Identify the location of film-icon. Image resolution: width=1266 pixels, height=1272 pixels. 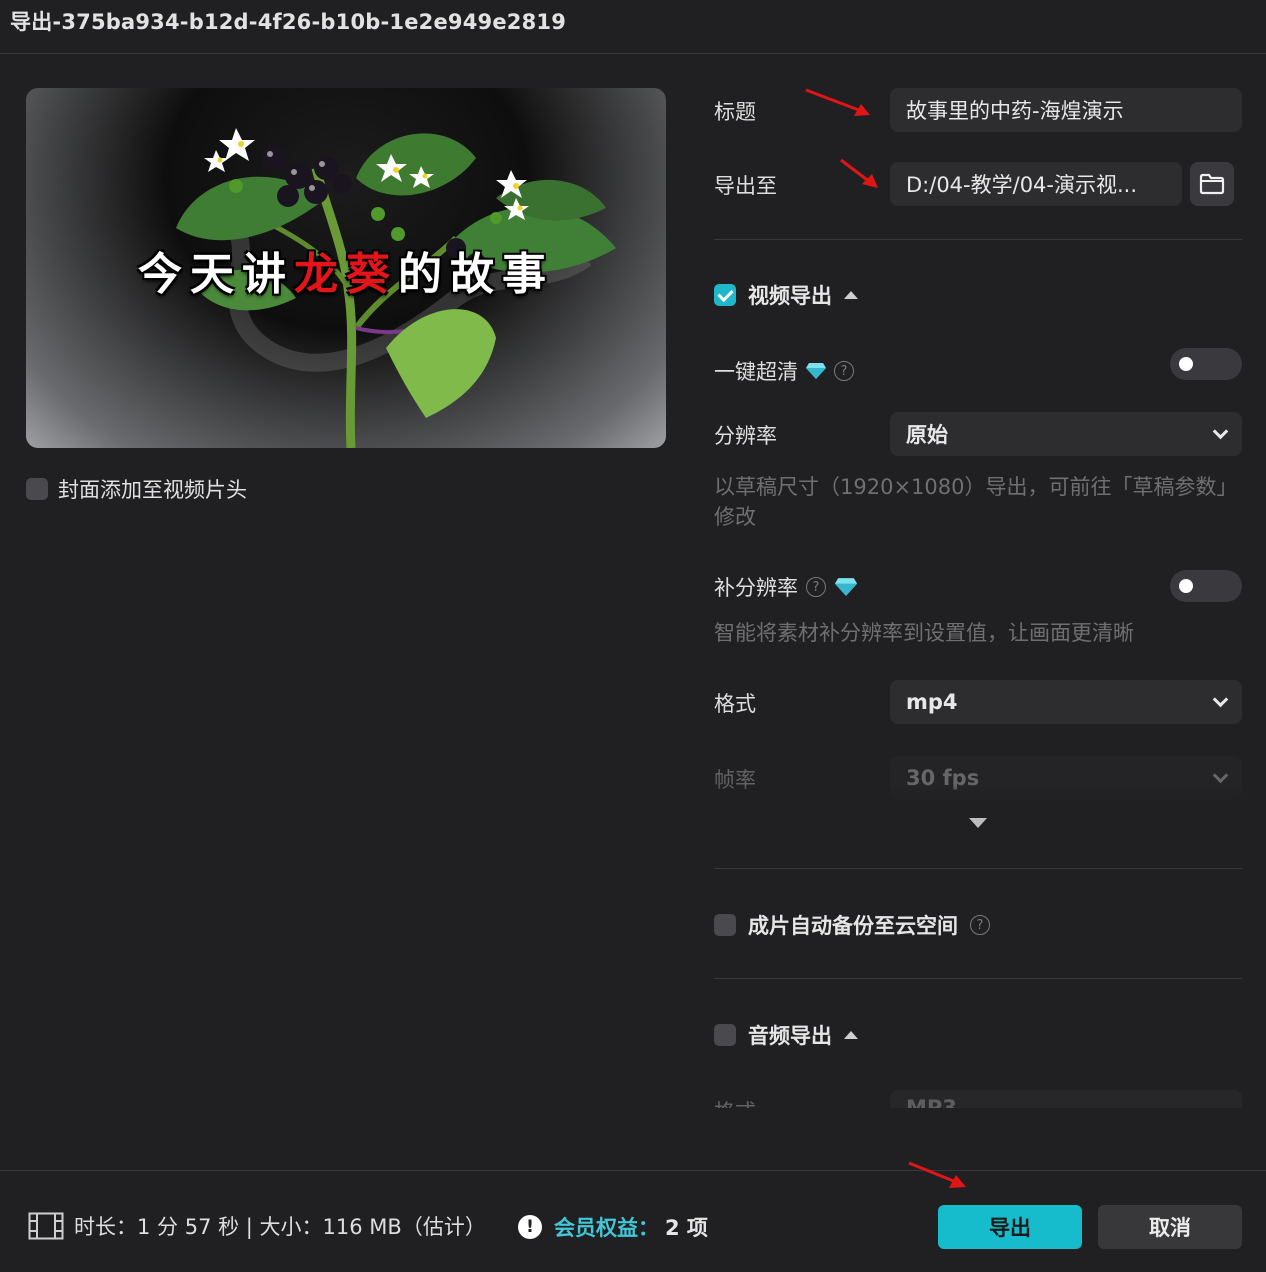
(46, 1226).